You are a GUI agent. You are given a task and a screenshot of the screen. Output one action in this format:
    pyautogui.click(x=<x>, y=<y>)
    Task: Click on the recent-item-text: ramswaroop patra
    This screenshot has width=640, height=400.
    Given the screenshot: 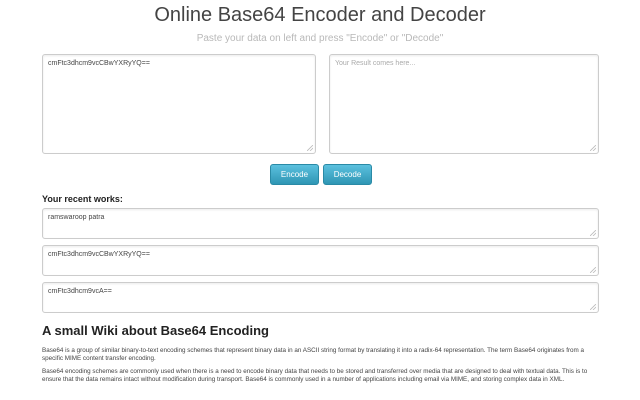 What is the action you would take?
    pyautogui.click(x=76, y=217)
    